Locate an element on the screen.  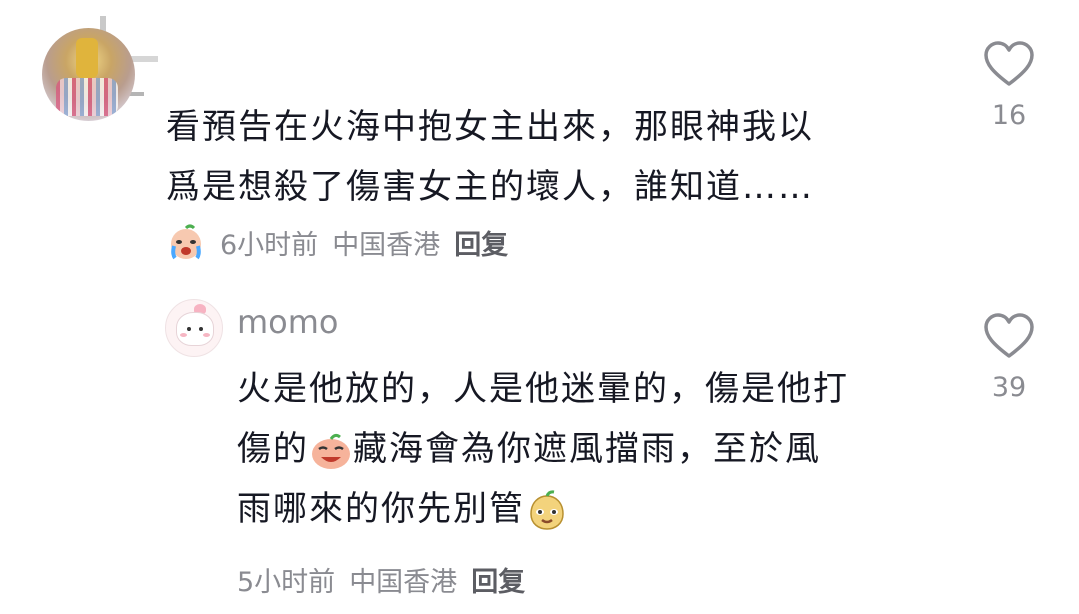
crying-face-icon is located at coordinates (186, 242).